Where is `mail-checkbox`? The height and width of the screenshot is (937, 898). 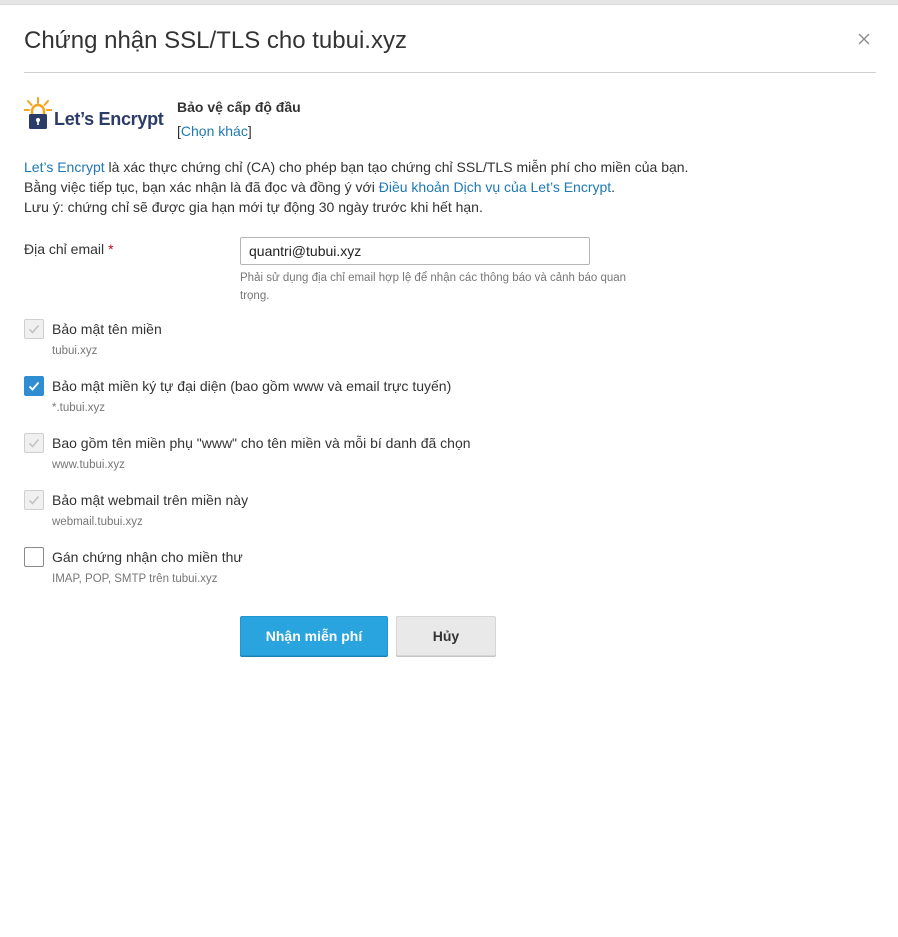 mail-checkbox is located at coordinates (34, 557).